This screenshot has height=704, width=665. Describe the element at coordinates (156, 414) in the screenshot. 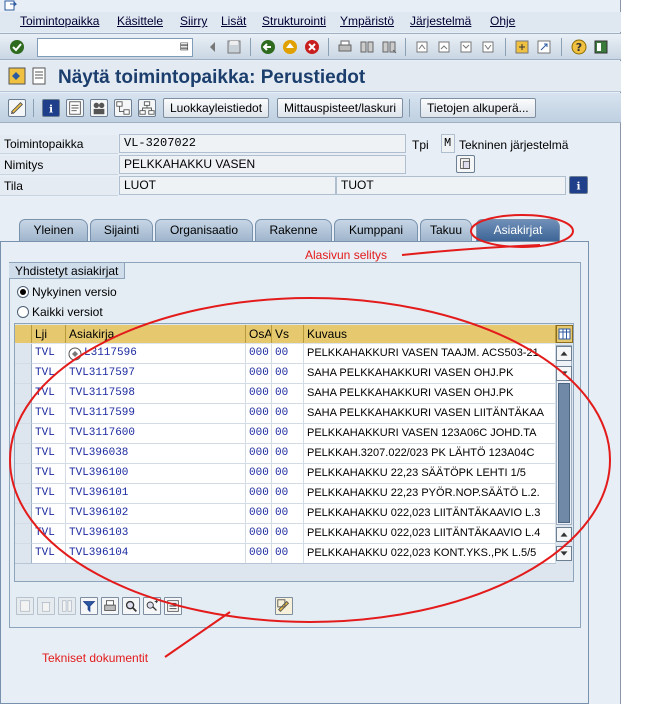

I see `cell-document-link: TVL3117599` at that location.